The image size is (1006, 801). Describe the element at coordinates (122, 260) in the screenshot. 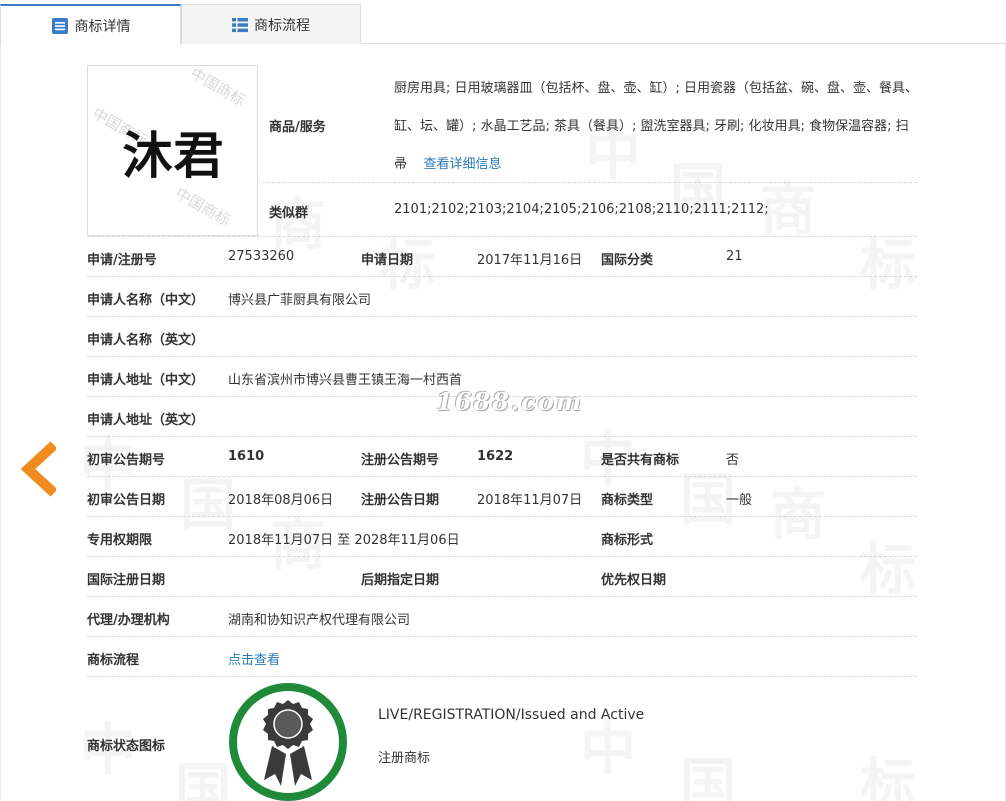

I see `reg-no-label: 申请/注册号` at that location.